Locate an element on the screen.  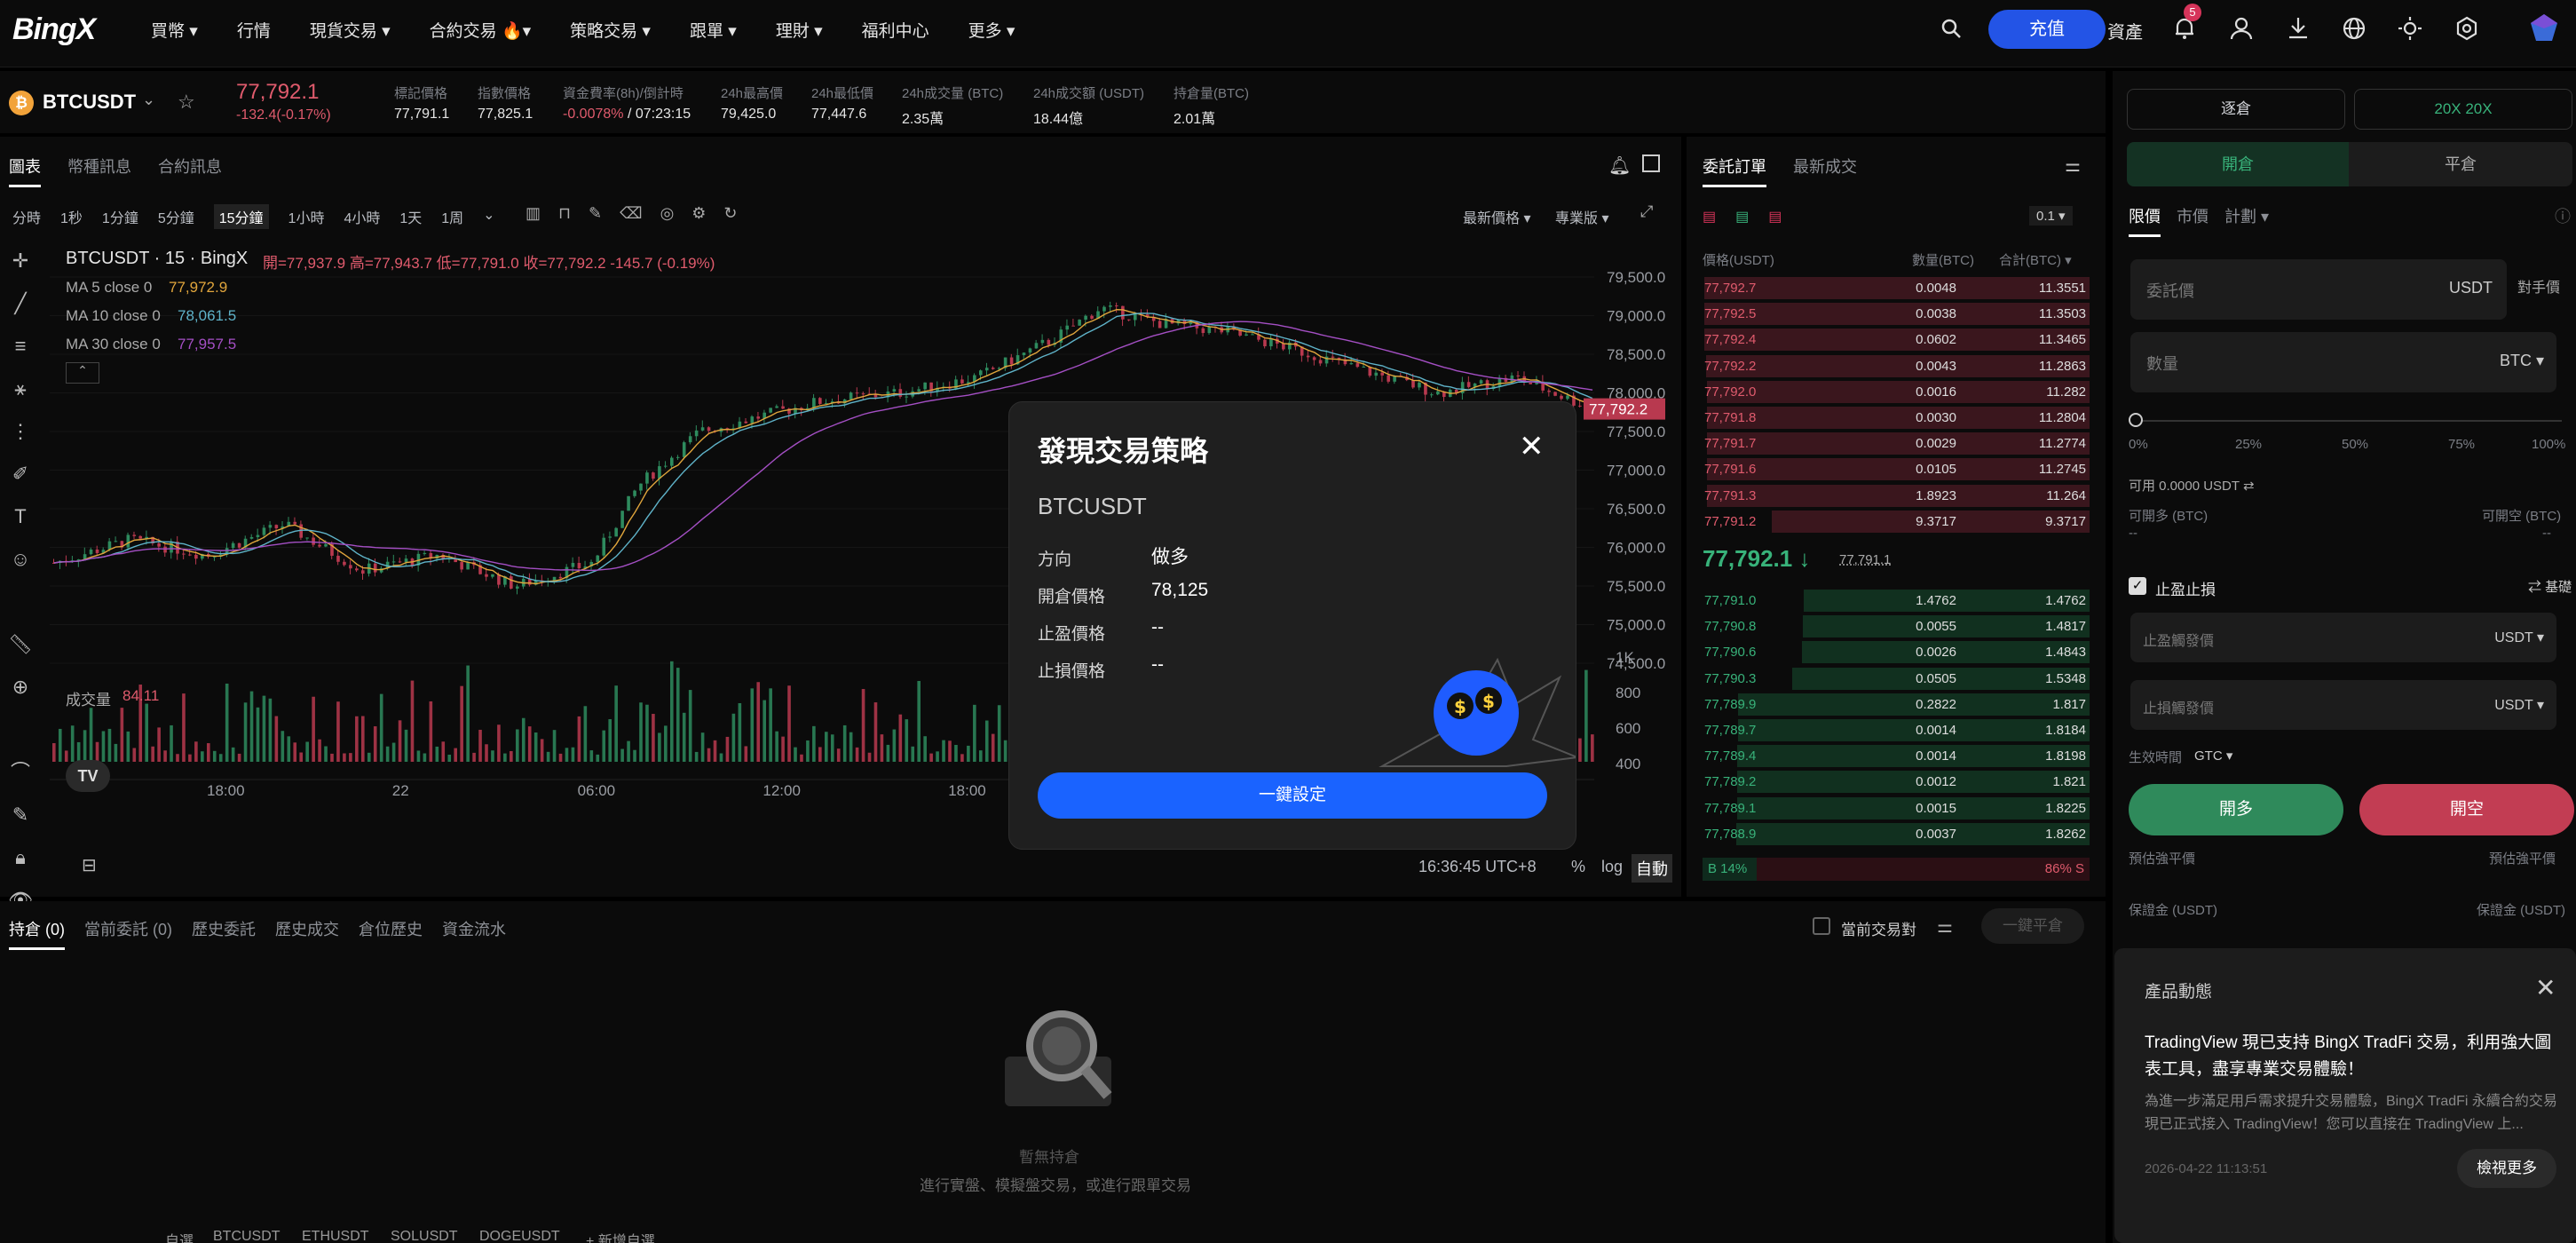
tf-option: 4小時 is located at coordinates (362, 217).